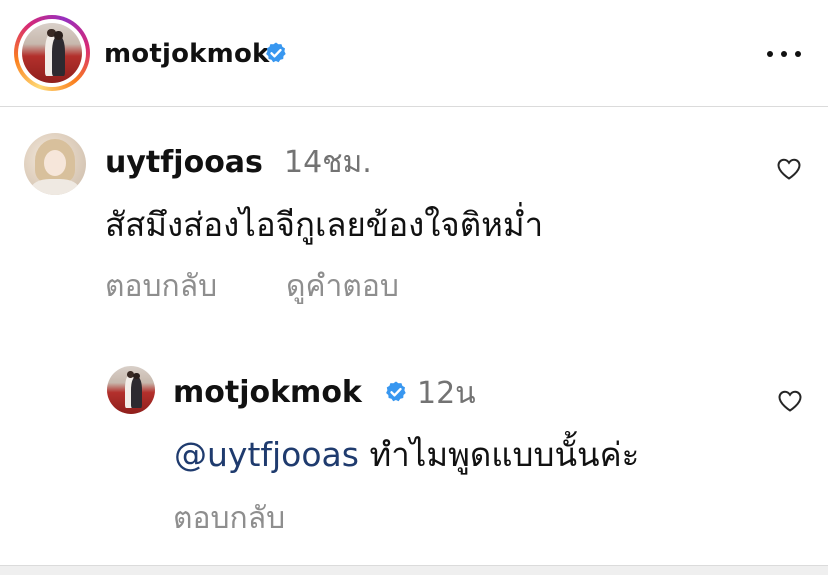  What do you see at coordinates (328, 162) in the screenshot?
I see `comment-time: 14ชม.` at bounding box center [328, 162].